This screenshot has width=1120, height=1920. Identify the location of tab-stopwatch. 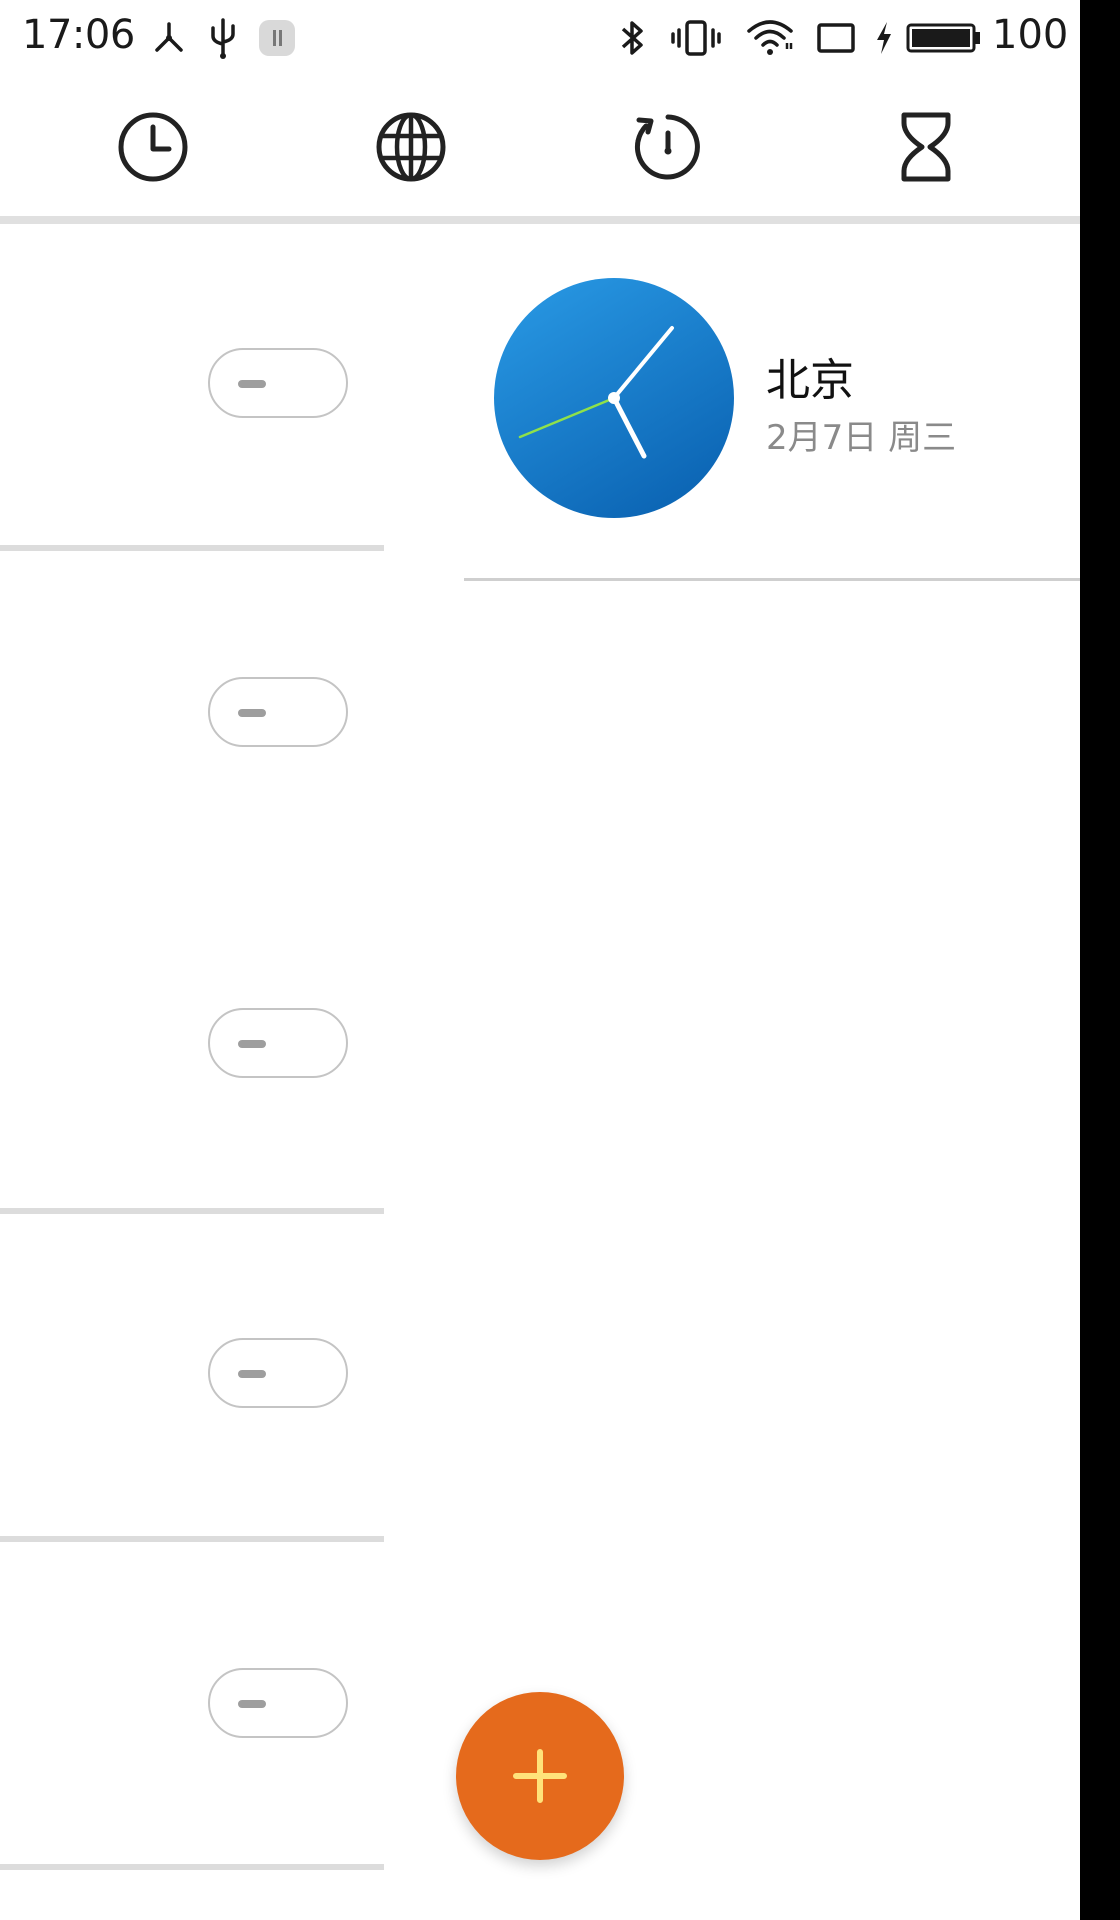
(668, 147).